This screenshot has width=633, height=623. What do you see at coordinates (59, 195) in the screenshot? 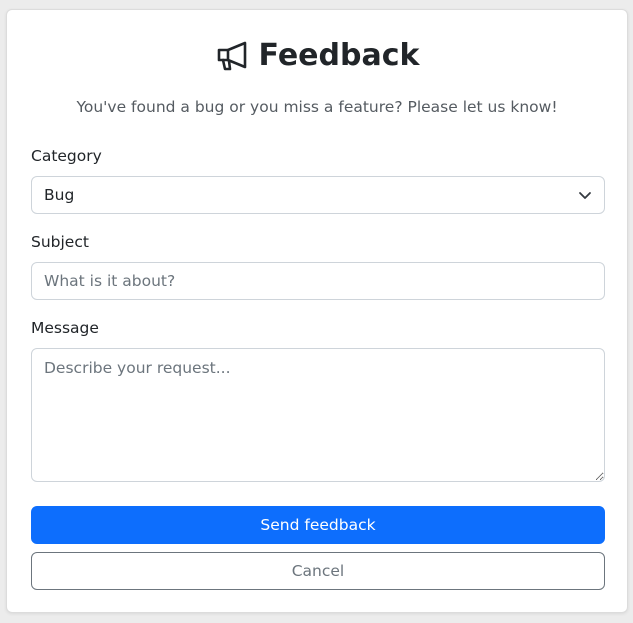
I see `category-selected-value: Bug` at bounding box center [59, 195].